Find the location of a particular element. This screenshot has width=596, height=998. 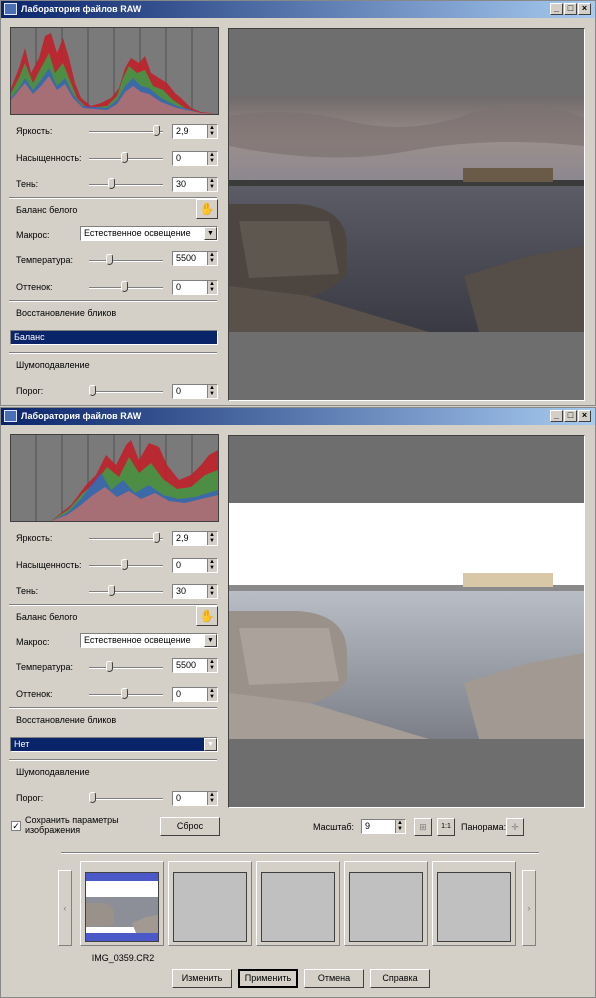

thumbnails-next-button: › is located at coordinates (529, 908).